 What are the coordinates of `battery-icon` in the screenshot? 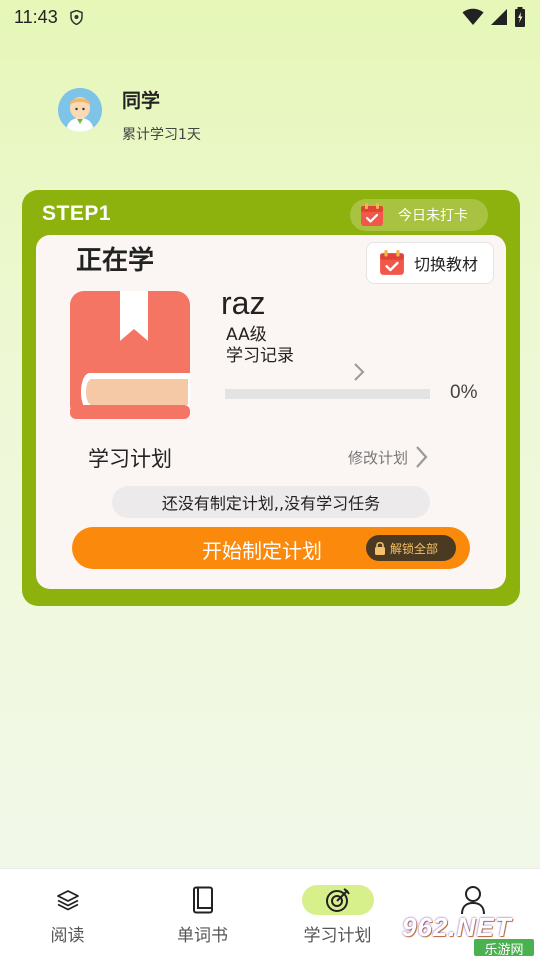 It's located at (520, 17).